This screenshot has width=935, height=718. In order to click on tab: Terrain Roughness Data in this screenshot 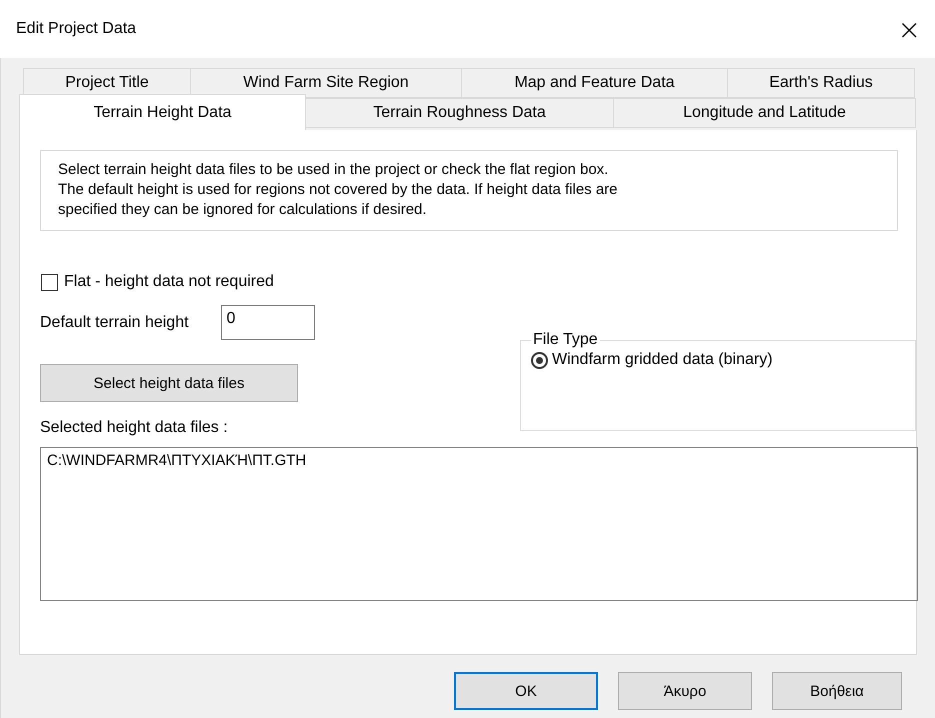, I will do `click(459, 113)`.